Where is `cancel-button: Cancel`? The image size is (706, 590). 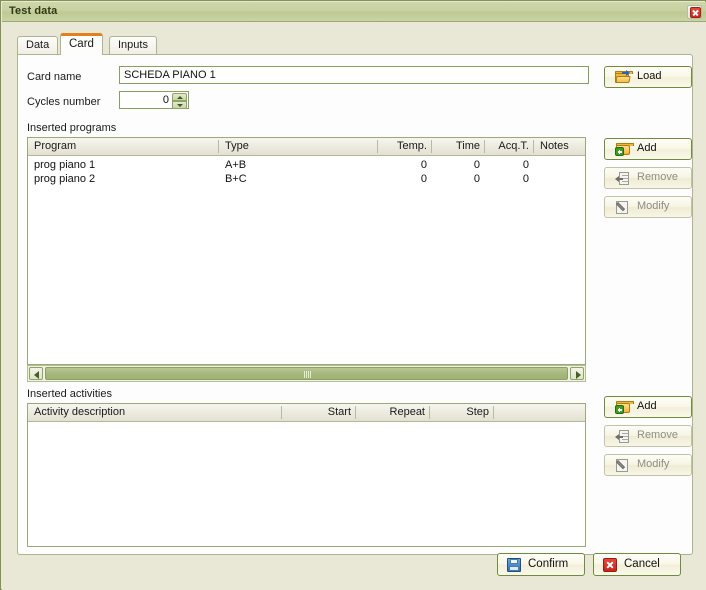 cancel-button: Cancel is located at coordinates (637, 564).